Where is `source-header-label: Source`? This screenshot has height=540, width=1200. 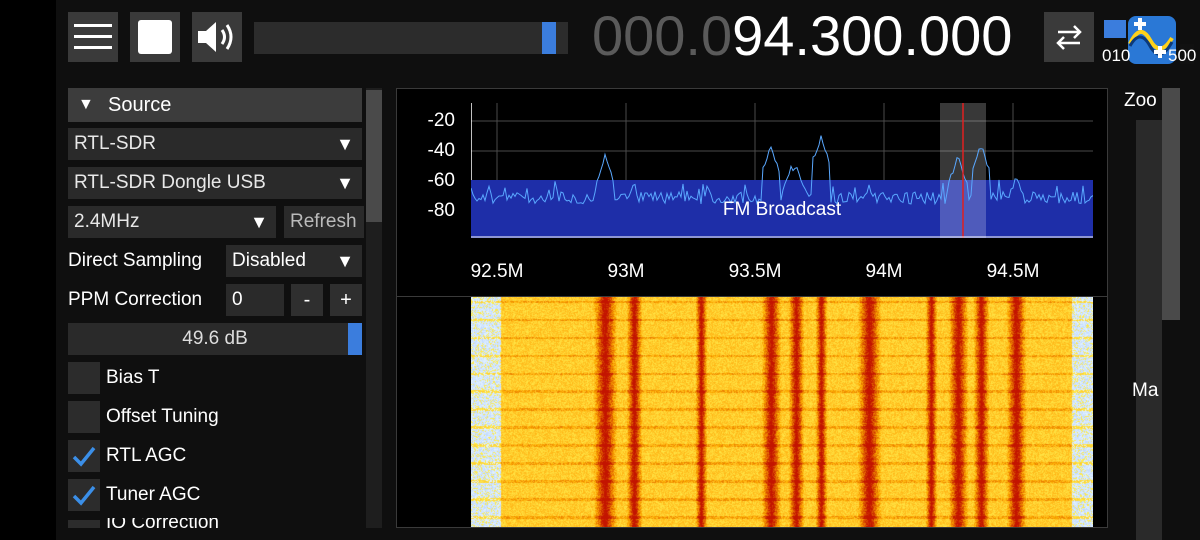
source-header-label: Source is located at coordinates (140, 105).